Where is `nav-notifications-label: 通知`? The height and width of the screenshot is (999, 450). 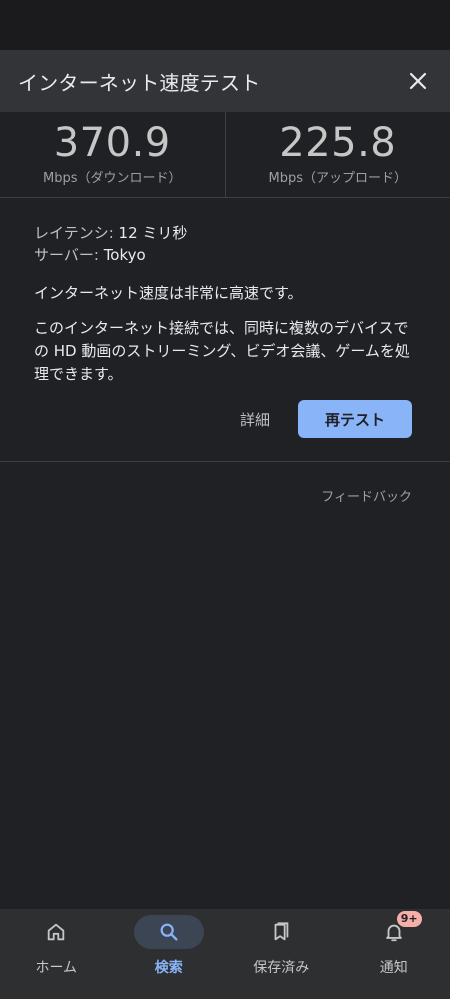
nav-notifications-label: 通知 is located at coordinates (393, 968).